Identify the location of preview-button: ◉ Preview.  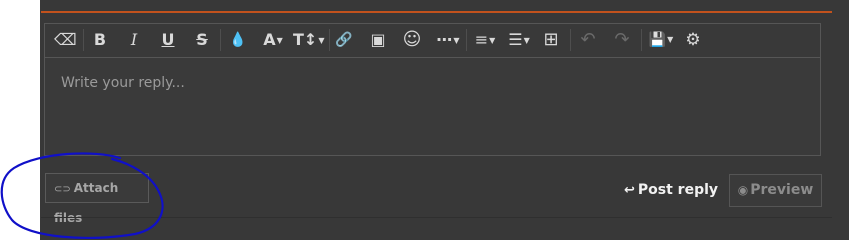
(775, 190).